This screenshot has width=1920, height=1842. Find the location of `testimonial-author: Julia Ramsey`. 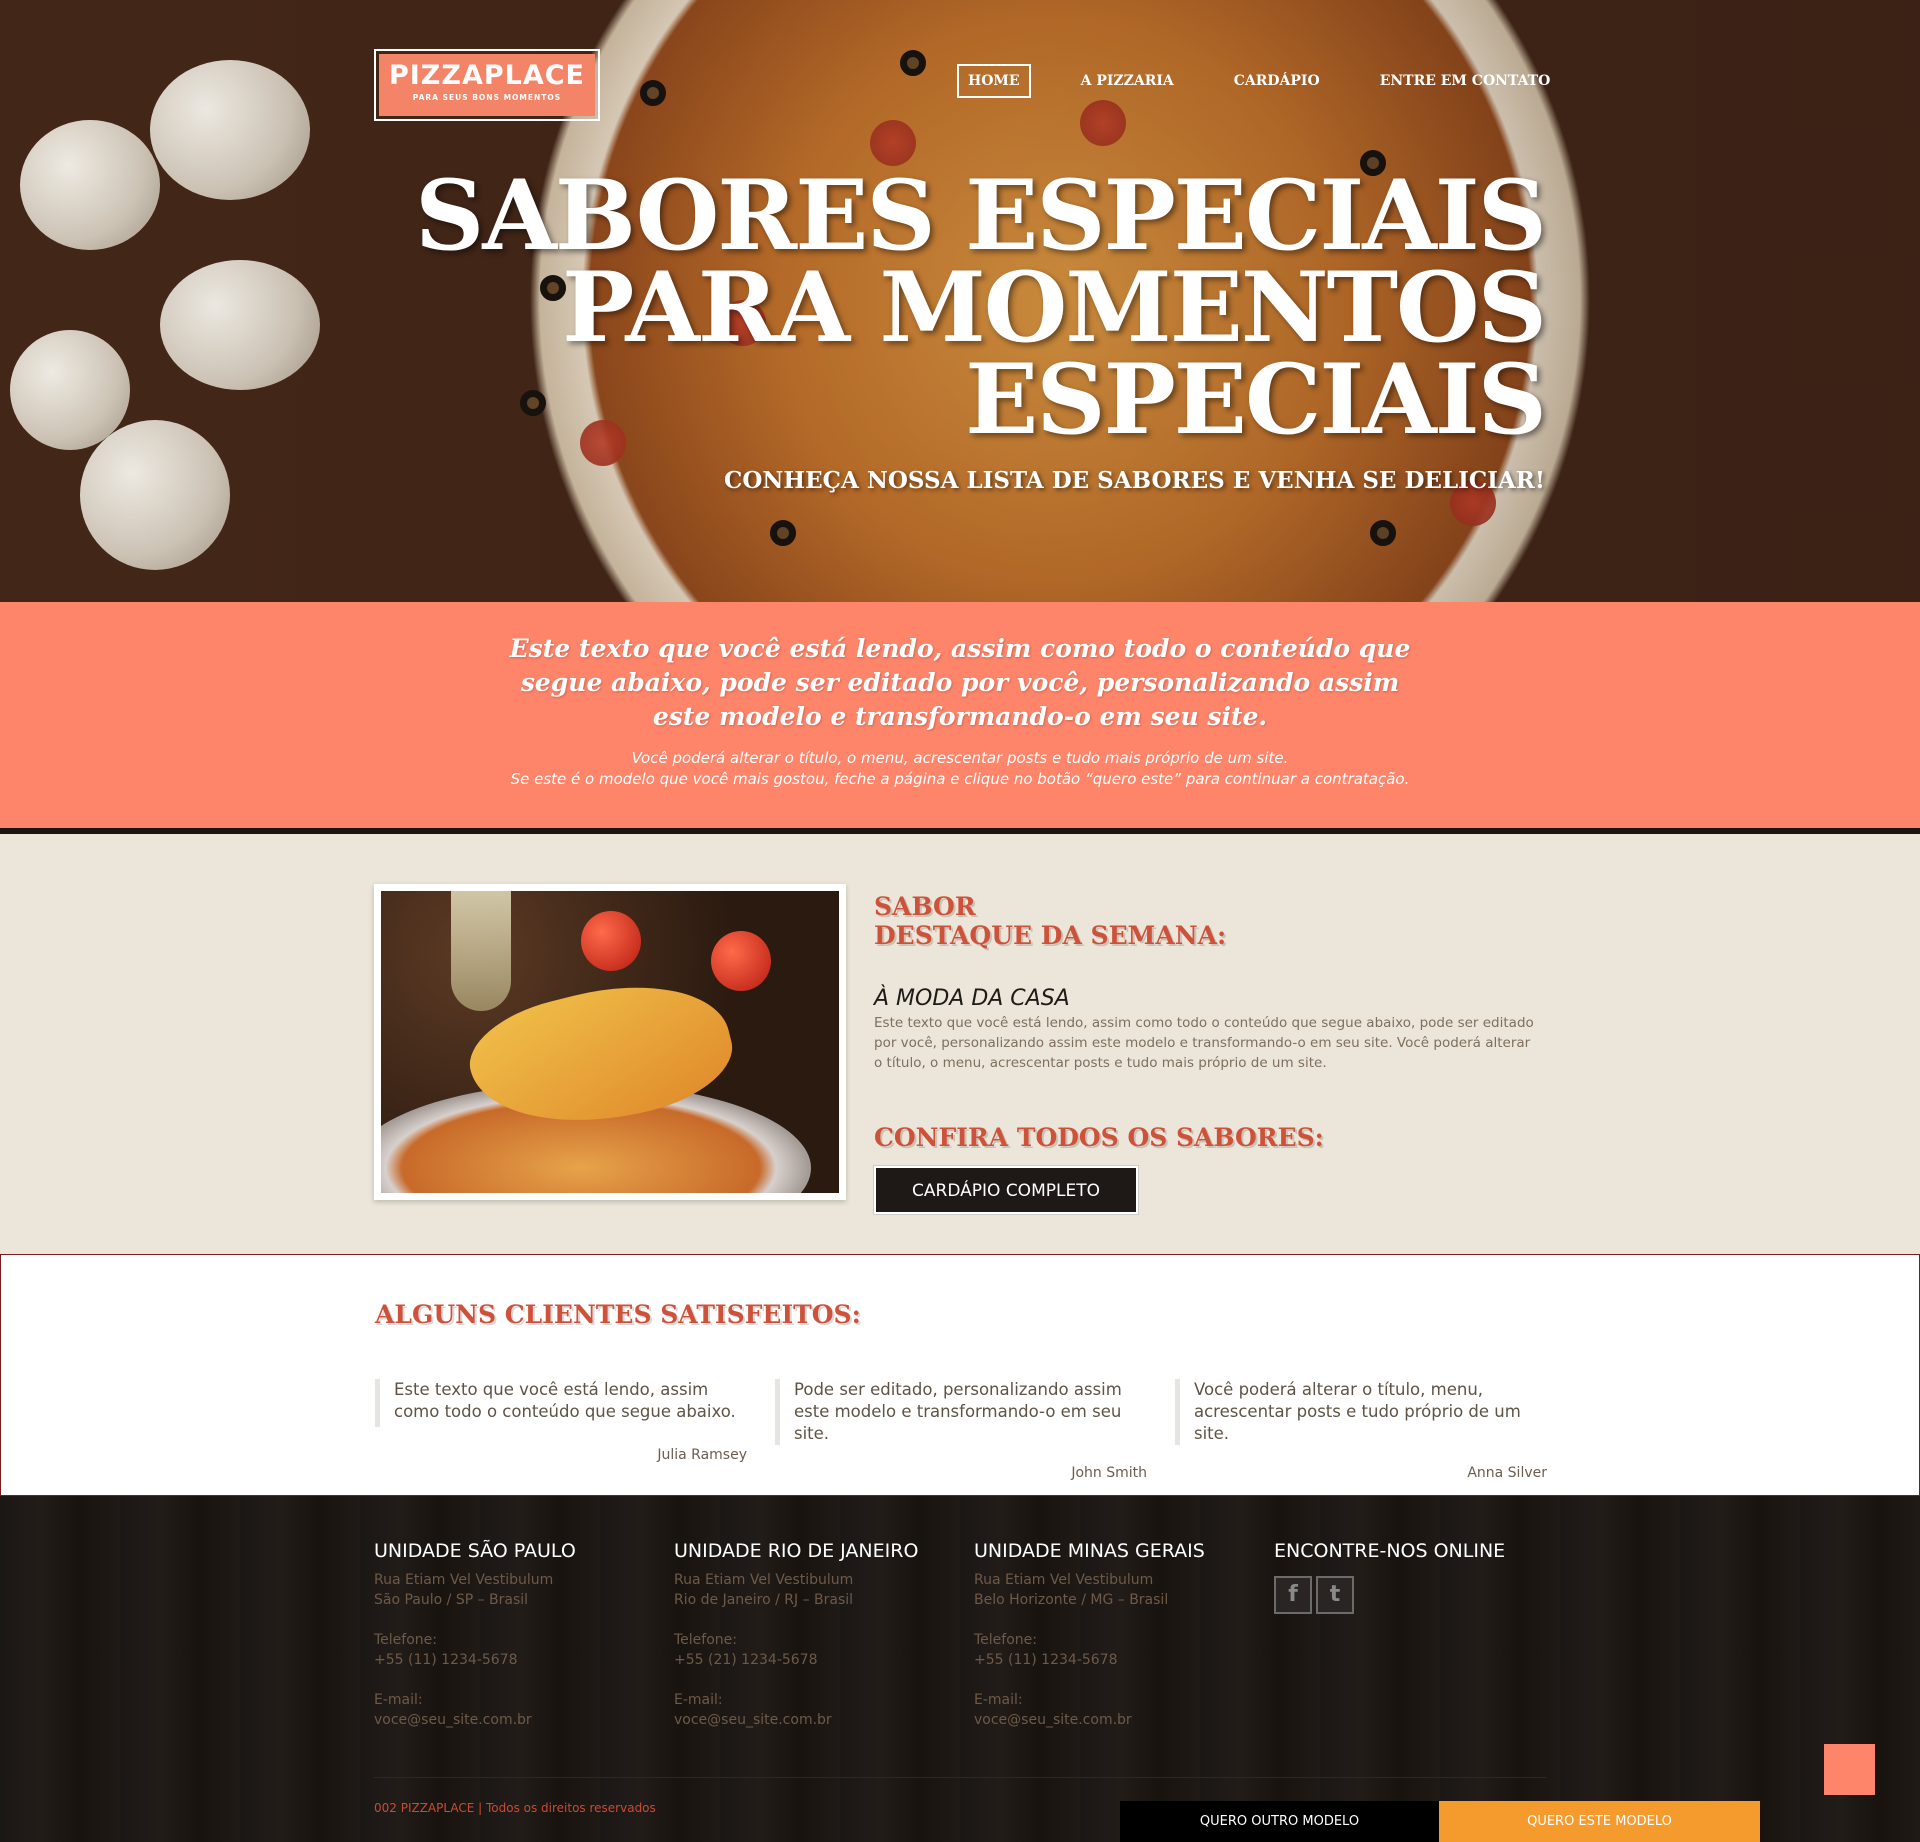

testimonial-author: Julia Ramsey is located at coordinates (702, 1455).